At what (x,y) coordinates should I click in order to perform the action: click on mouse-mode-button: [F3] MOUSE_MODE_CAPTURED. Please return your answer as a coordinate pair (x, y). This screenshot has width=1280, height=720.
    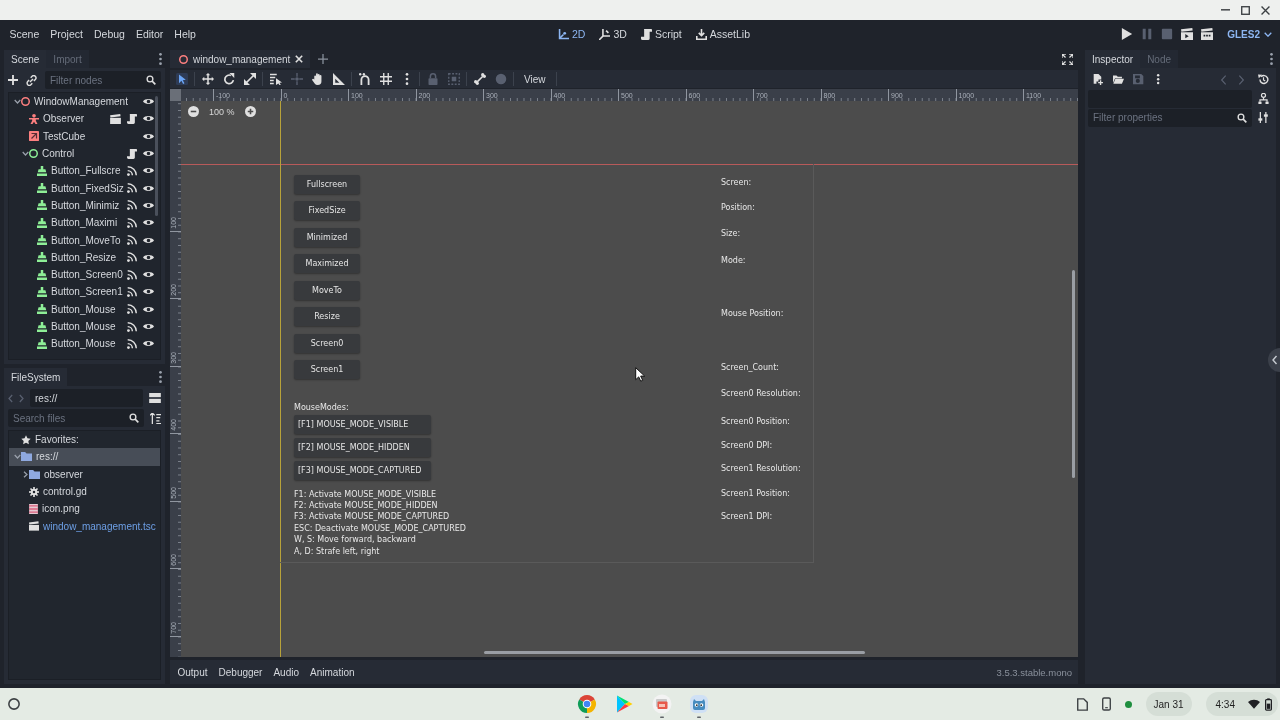
    Looking at the image, I should click on (362, 470).